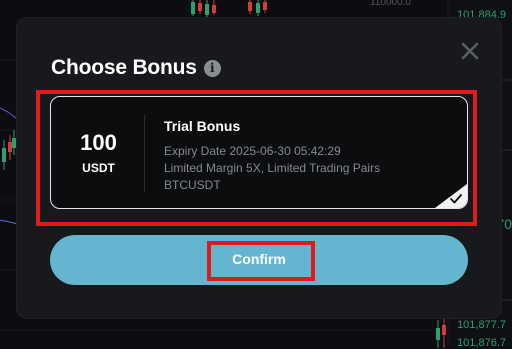 The height and width of the screenshot is (349, 512). Describe the element at coordinates (144, 153) in the screenshot. I see `card-divider` at that location.